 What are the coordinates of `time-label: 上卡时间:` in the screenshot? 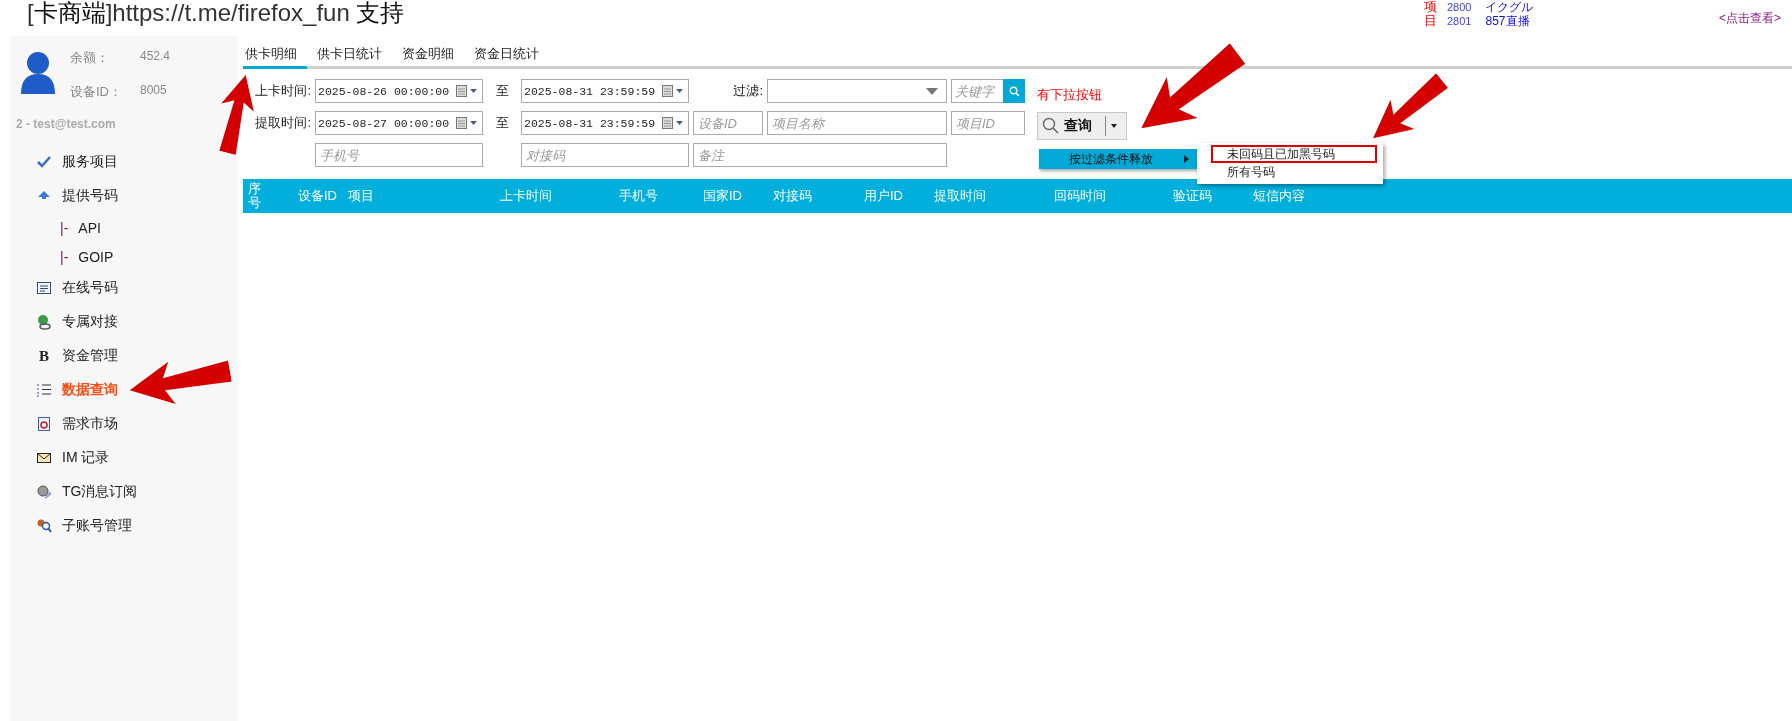 It's located at (282, 91).